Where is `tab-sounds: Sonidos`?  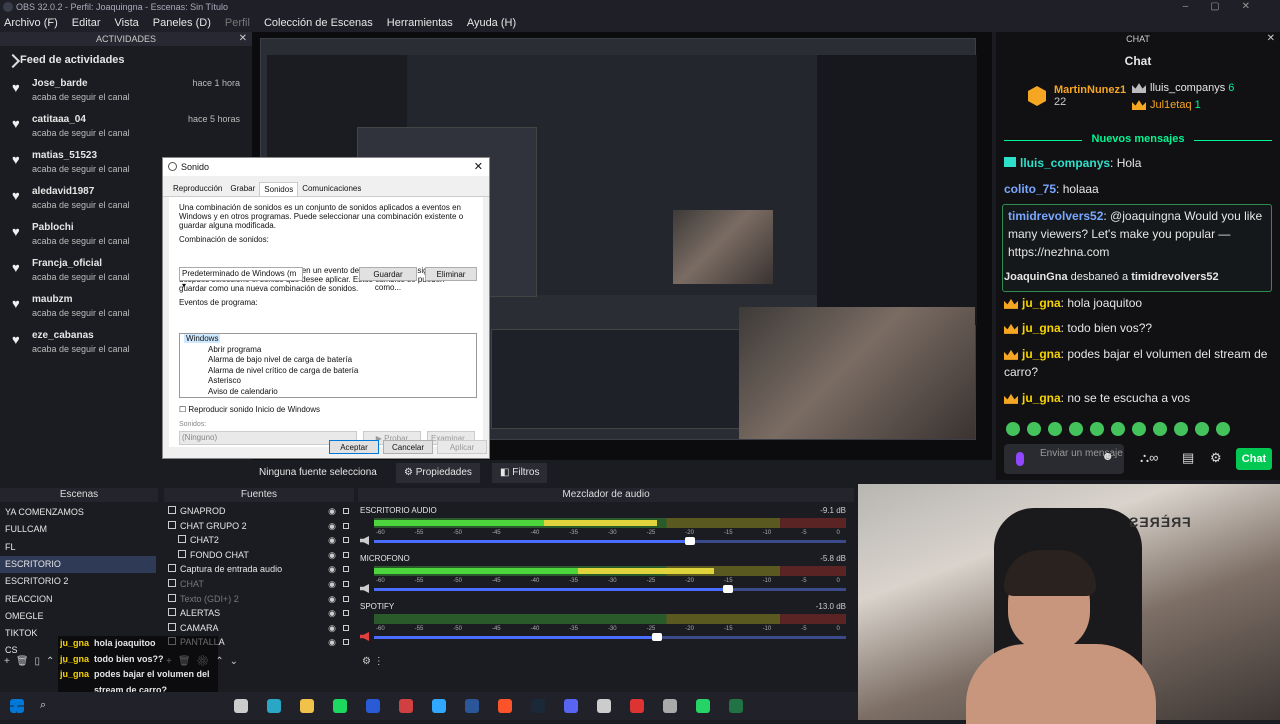 tab-sounds: Sonidos is located at coordinates (279, 189).